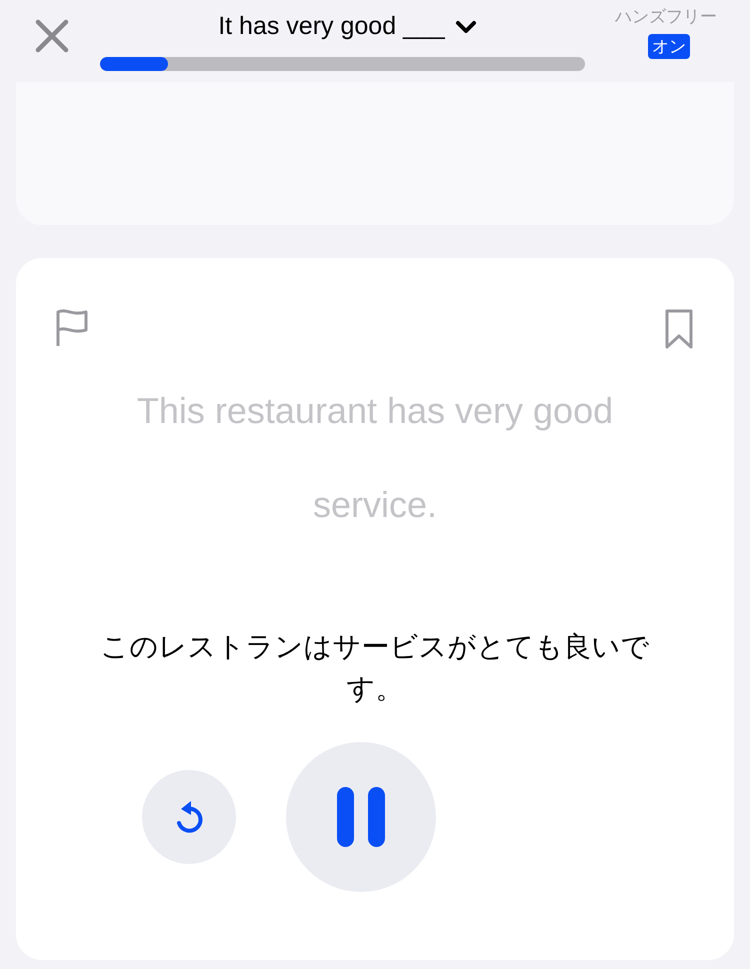 This screenshot has width=750, height=969. Describe the element at coordinates (375, 668) in the screenshot. I see `japanese-sentence: このレストランはサービスがとても良いです。` at that location.